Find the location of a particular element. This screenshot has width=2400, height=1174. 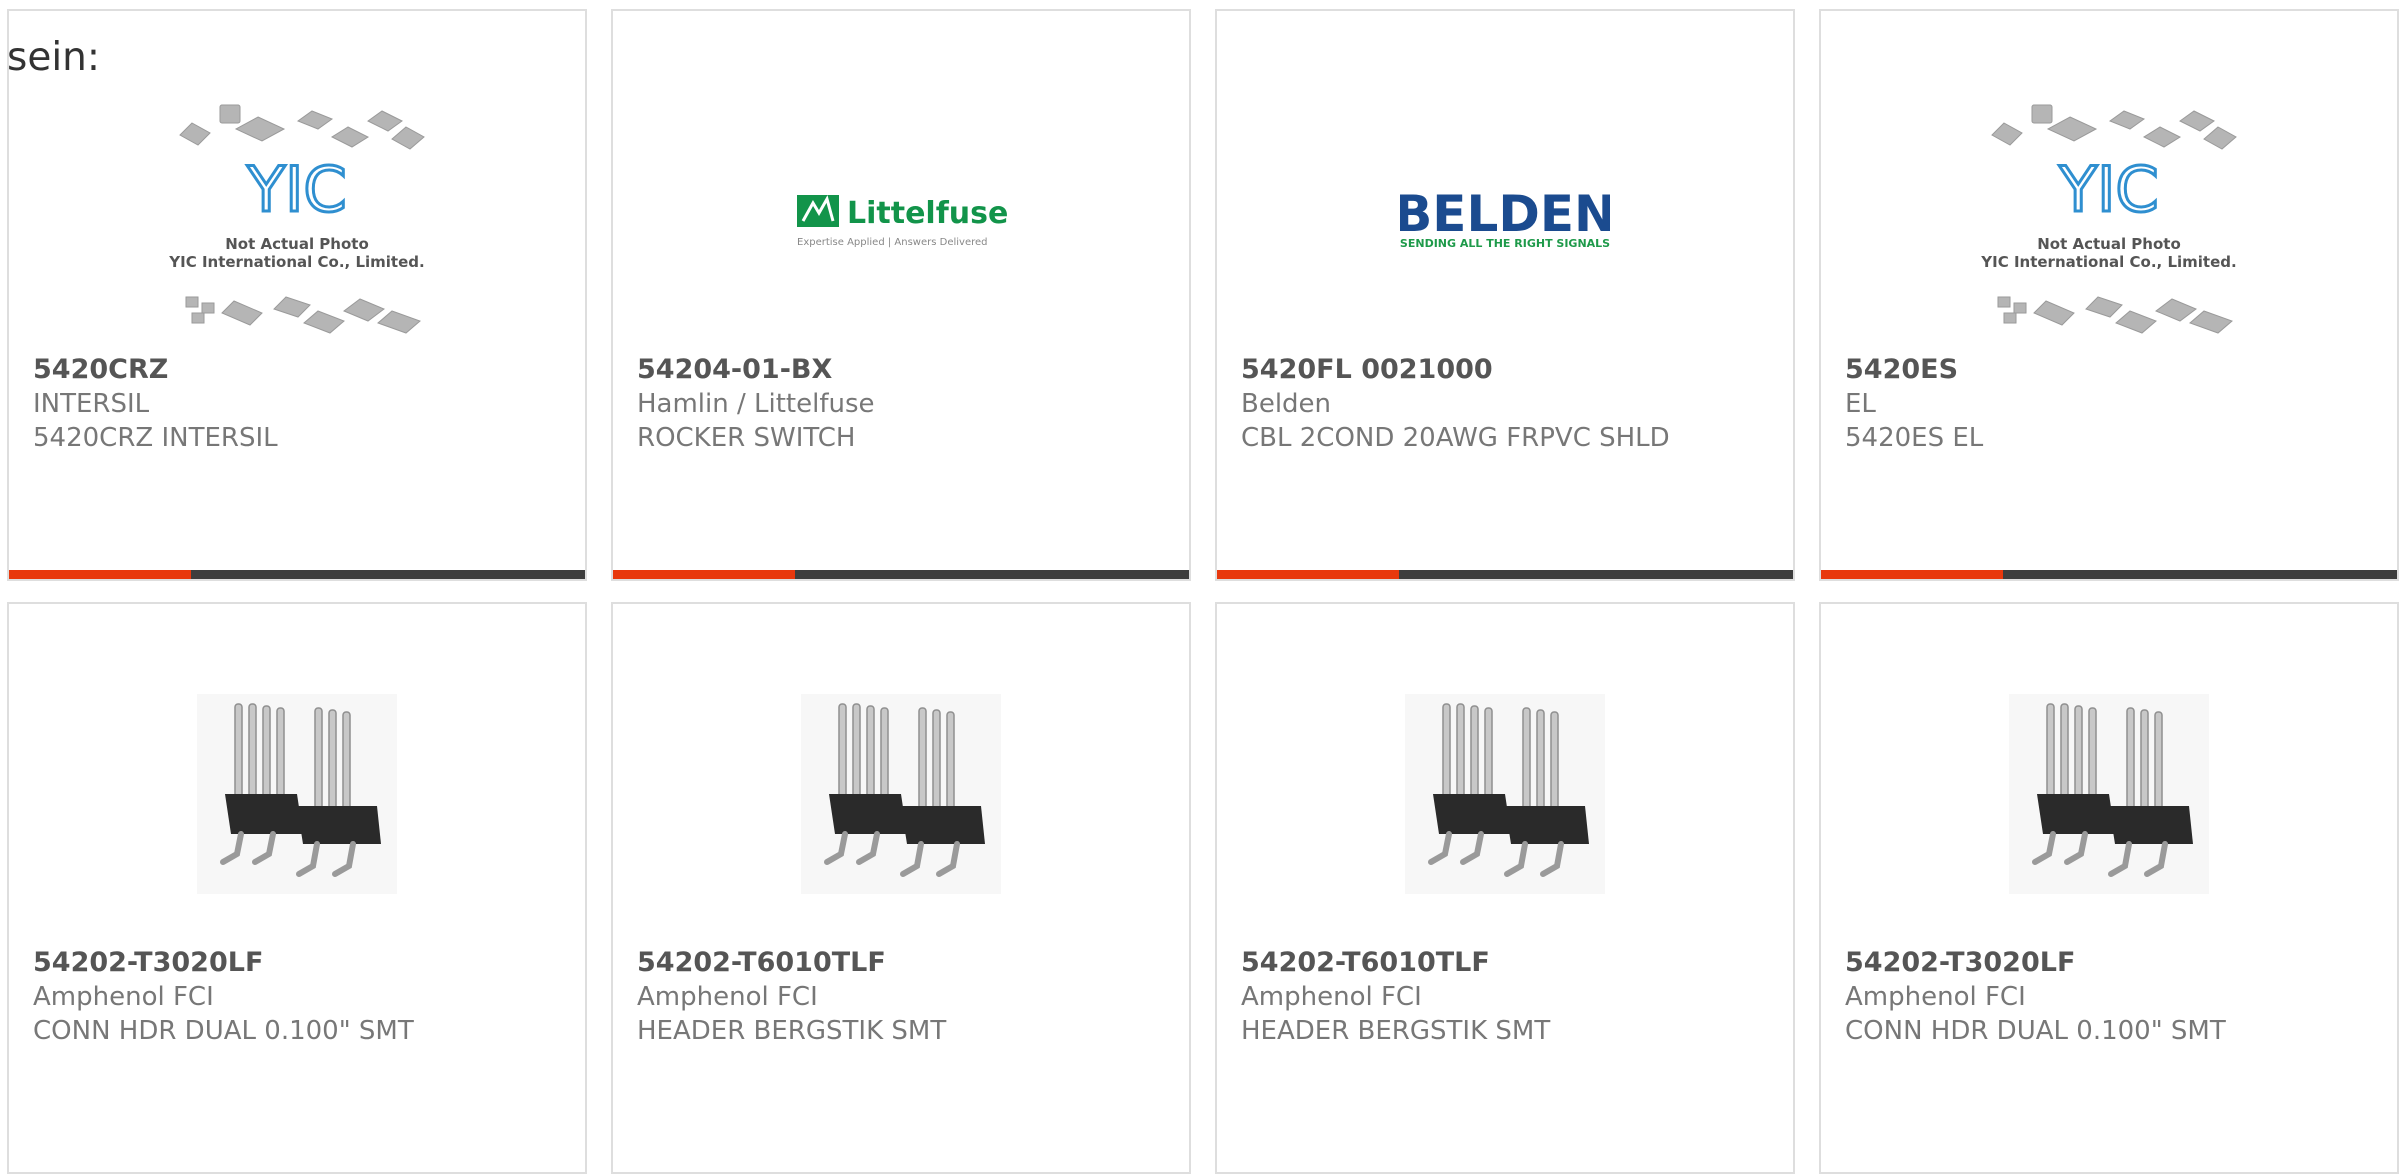

part-number: 5420CRZ is located at coordinates (299, 370).